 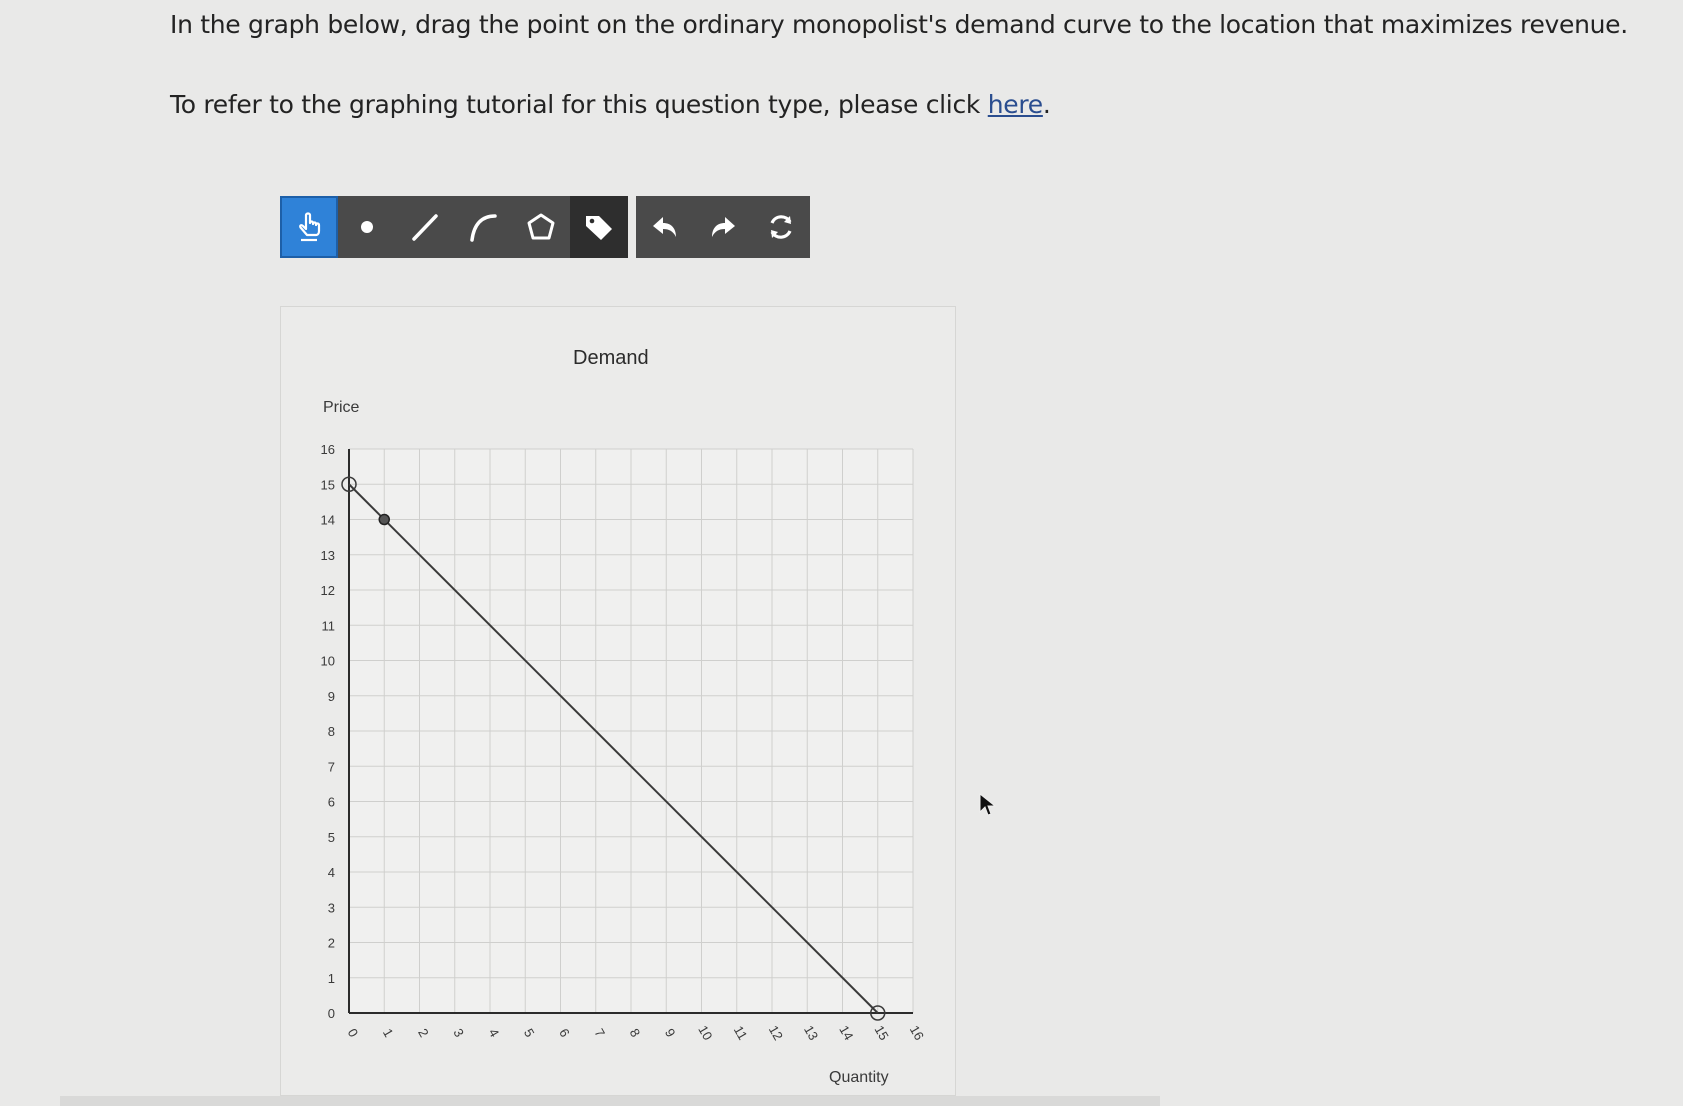 What do you see at coordinates (776, 1033) in the screenshot?
I see `x-tick-label: 12` at bounding box center [776, 1033].